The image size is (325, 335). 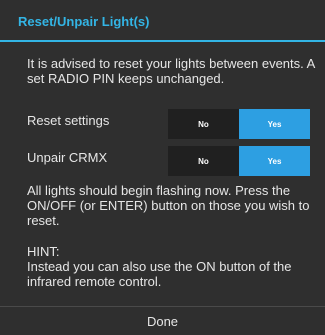 I want to click on unpair-crmx-toggle: No Yes, so click(x=239, y=161).